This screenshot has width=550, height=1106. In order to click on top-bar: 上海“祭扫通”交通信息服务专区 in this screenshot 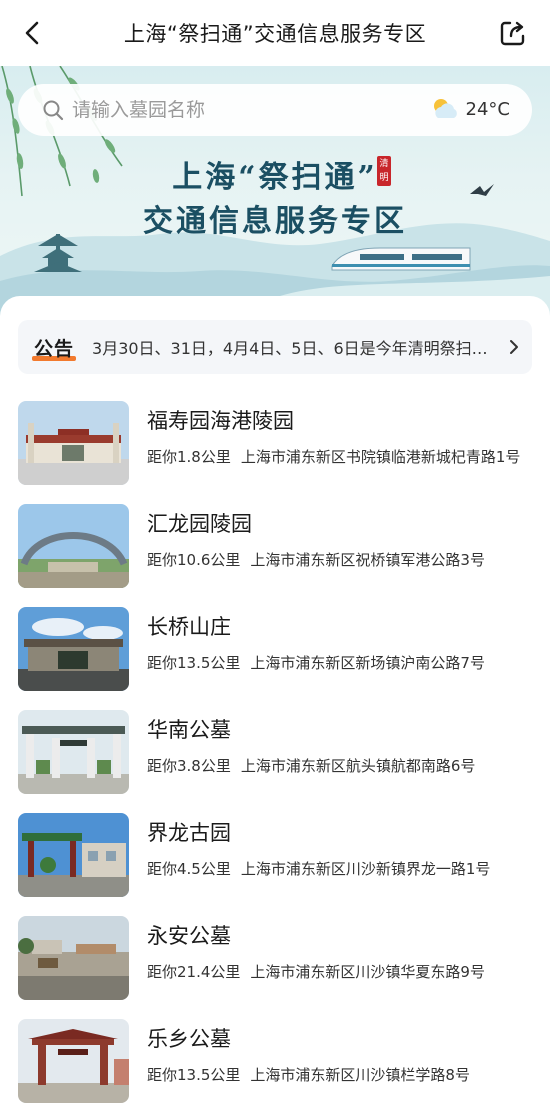, I will do `click(275, 33)`.